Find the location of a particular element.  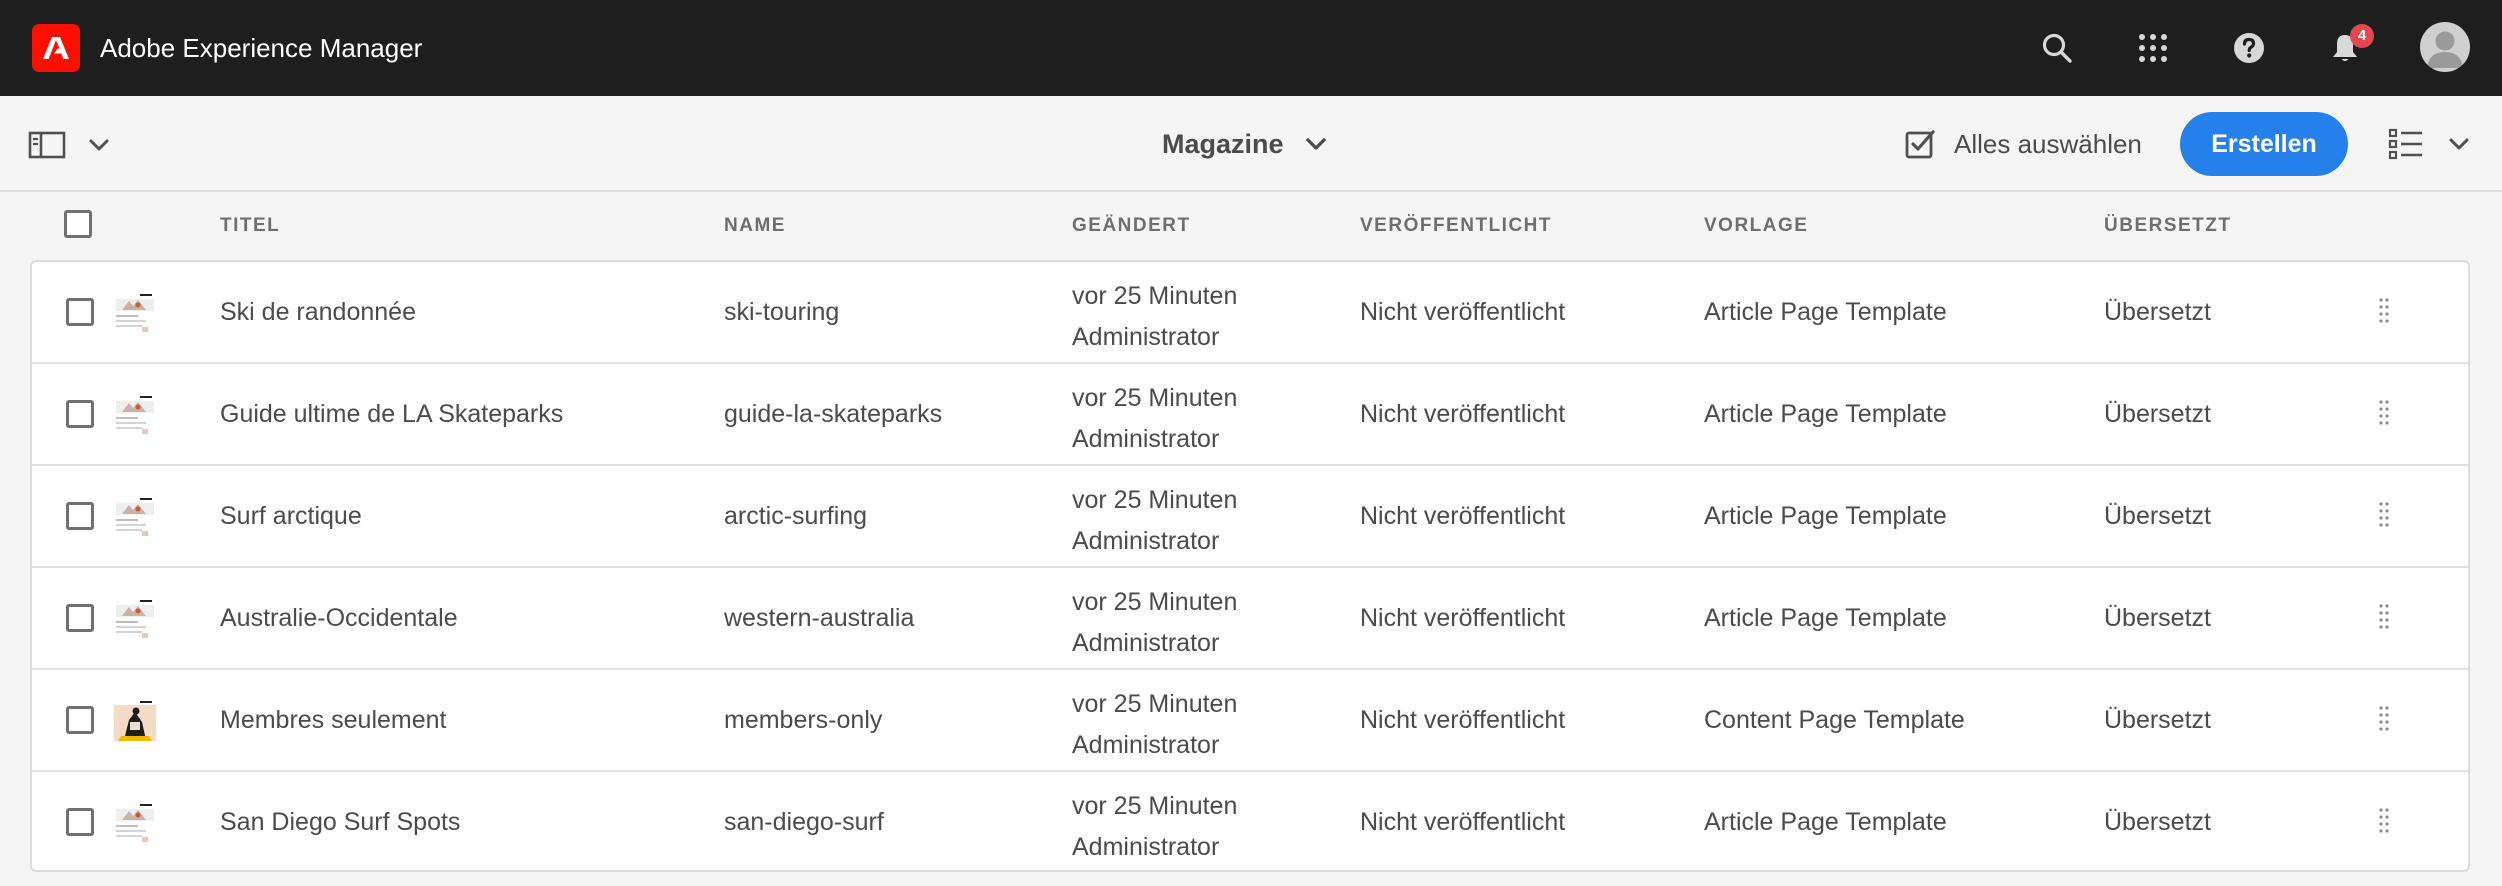

rail-toggle-button is located at coordinates (73, 145).